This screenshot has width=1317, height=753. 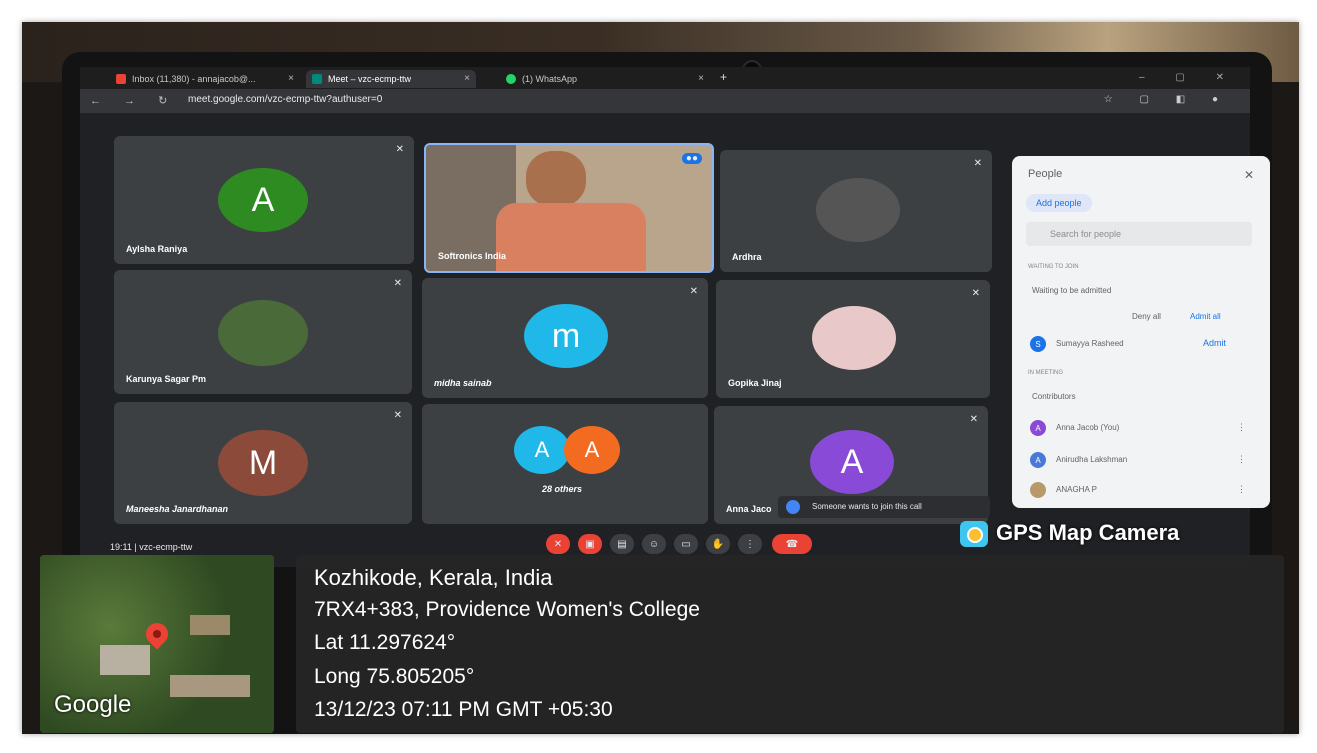 What do you see at coordinates (472, 256) in the screenshot?
I see `participant-name: Softronics India` at bounding box center [472, 256].